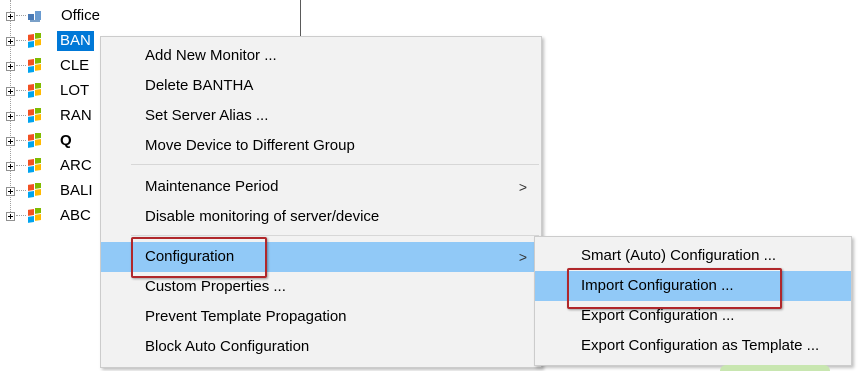 The image size is (868, 371). I want to click on tree-item-label: Office, so click(80, 15).